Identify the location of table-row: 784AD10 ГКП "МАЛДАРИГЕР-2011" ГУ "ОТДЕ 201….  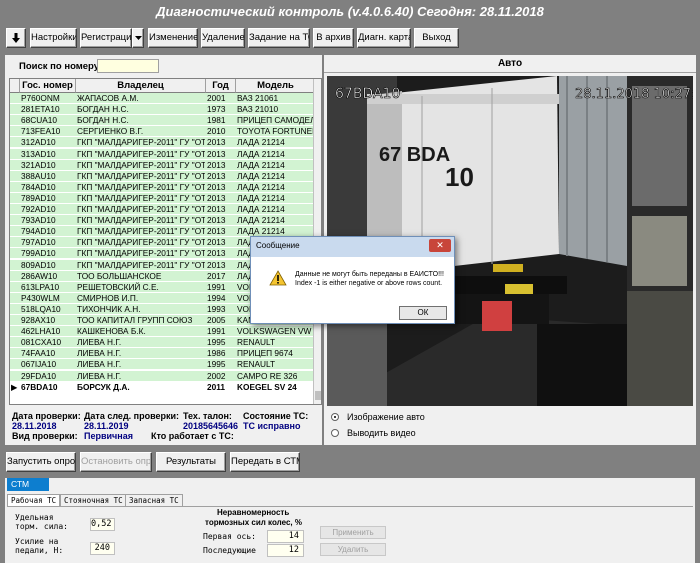
(162, 187).